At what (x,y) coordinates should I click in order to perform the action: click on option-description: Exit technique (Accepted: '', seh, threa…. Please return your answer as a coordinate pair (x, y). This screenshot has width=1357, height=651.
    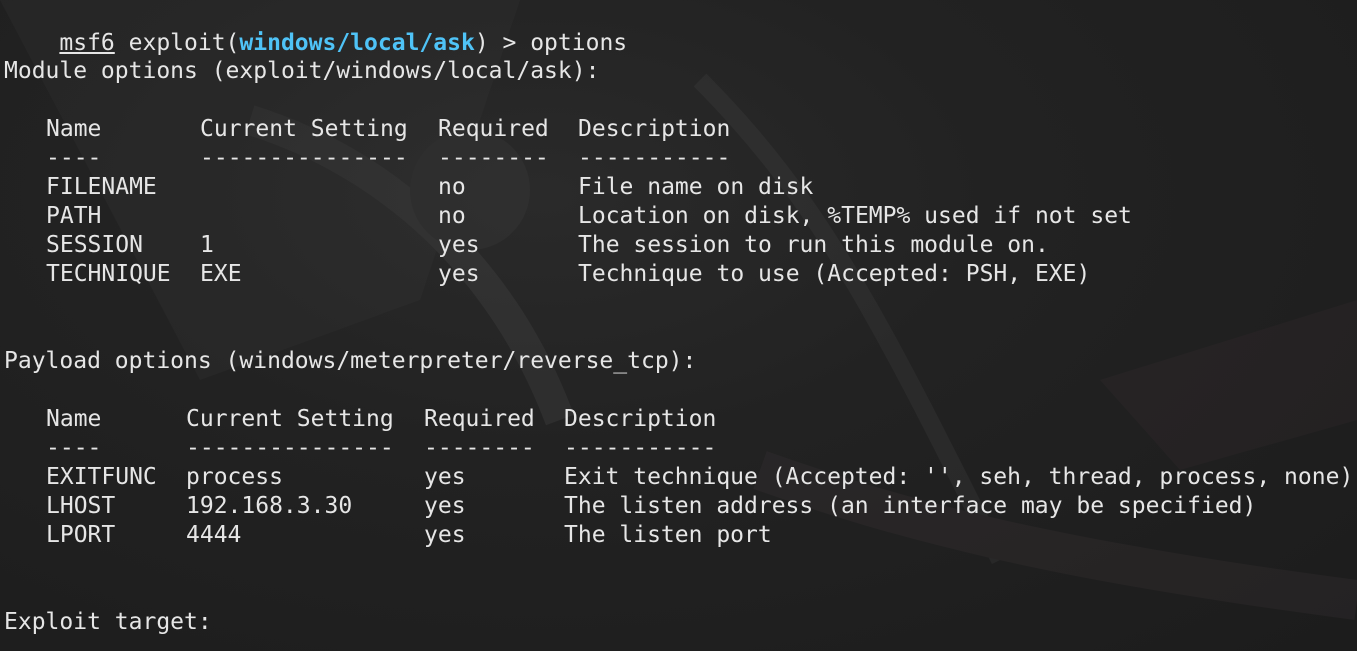
    Looking at the image, I should click on (959, 477).